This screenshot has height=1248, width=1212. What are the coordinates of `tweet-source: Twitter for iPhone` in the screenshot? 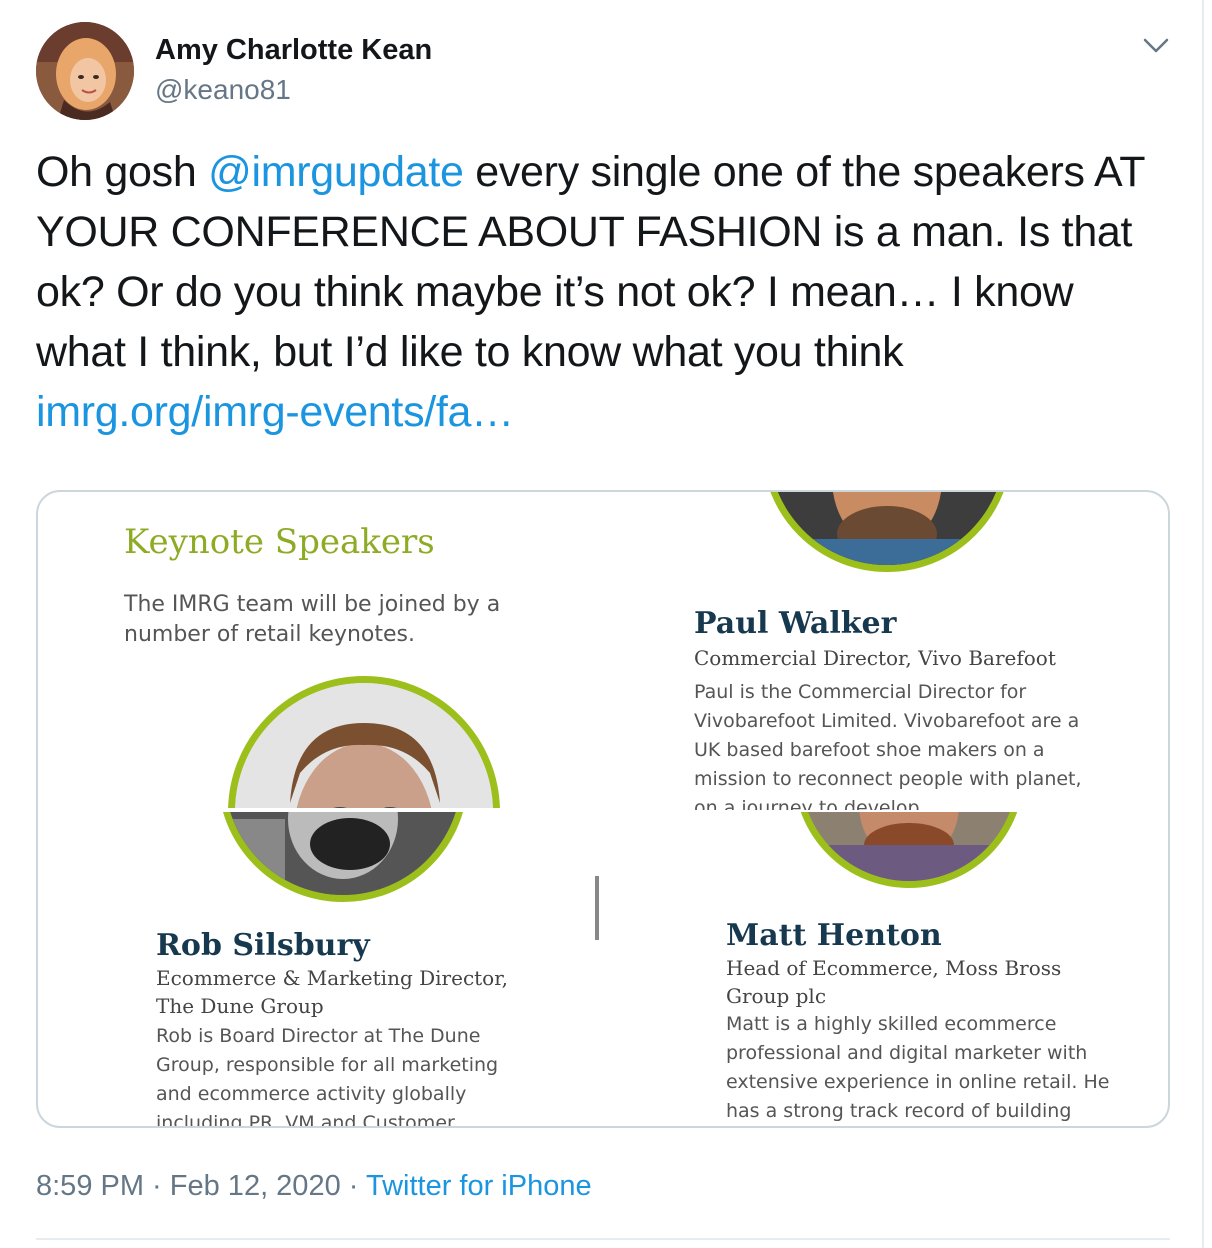 It's located at (479, 1186).